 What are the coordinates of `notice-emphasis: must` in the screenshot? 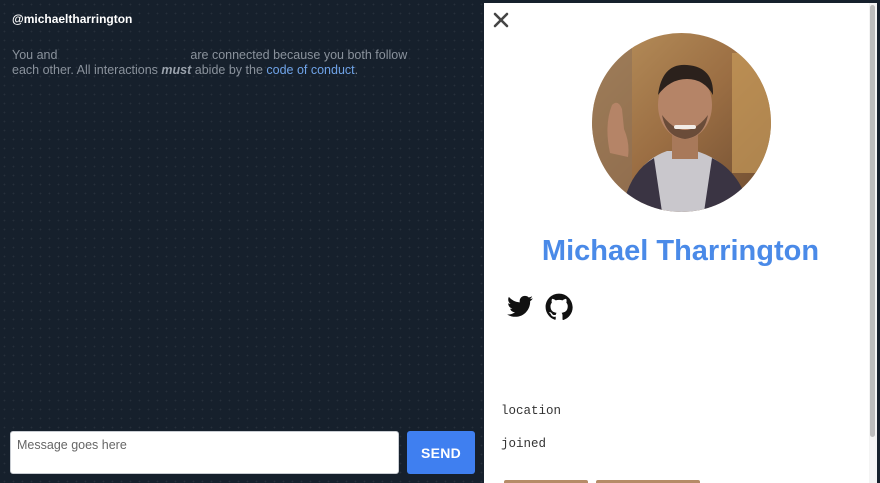 It's located at (176, 70).